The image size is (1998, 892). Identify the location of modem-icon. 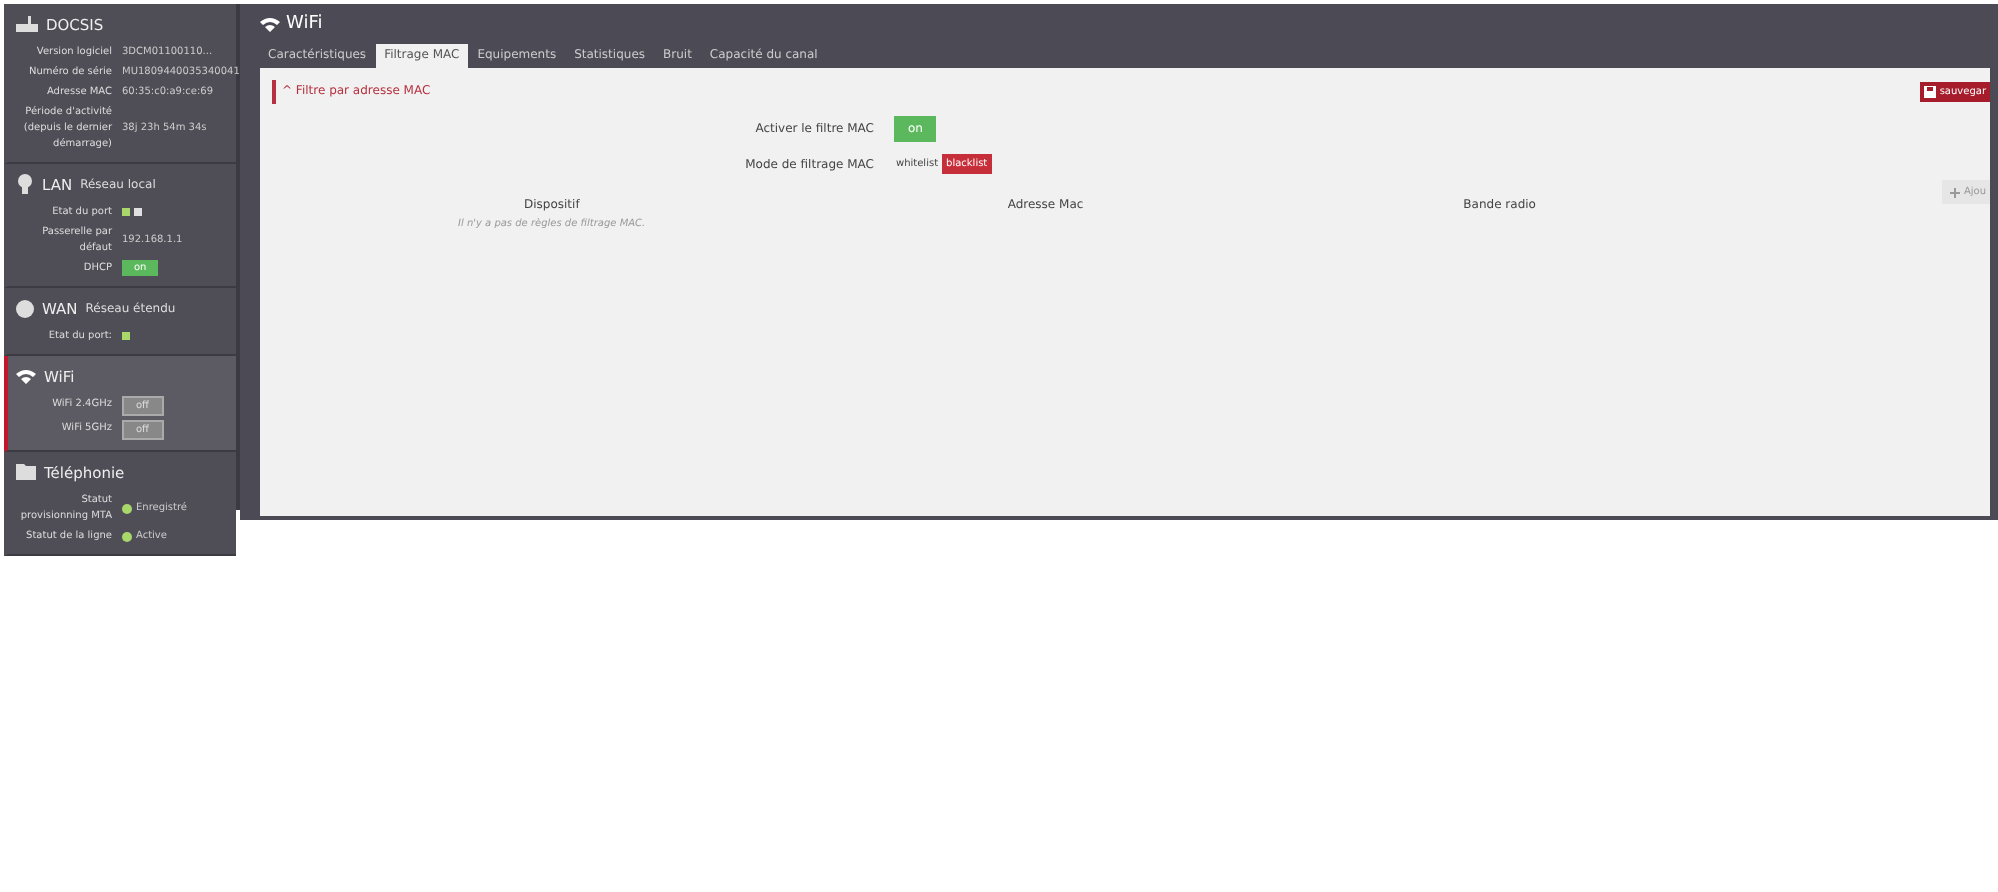
(27, 24).